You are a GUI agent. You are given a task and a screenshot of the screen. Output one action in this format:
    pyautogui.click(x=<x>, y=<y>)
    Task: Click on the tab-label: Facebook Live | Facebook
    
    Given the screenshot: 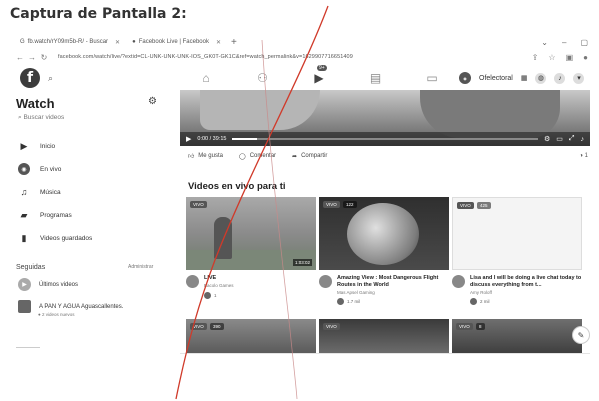 What is the action you would take?
    pyautogui.click(x=173, y=42)
    